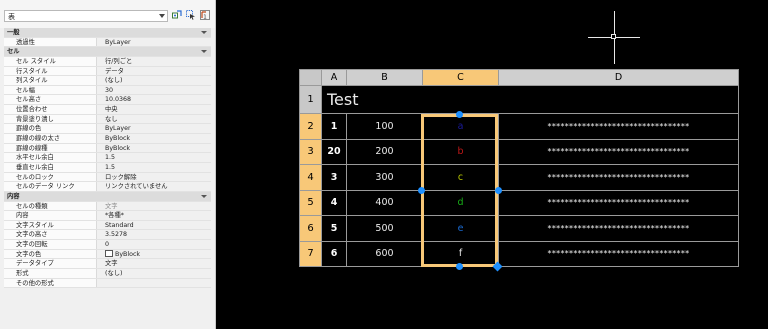  Describe the element at coordinates (334, 126) in the screenshot. I see `cell-a: 1` at that location.